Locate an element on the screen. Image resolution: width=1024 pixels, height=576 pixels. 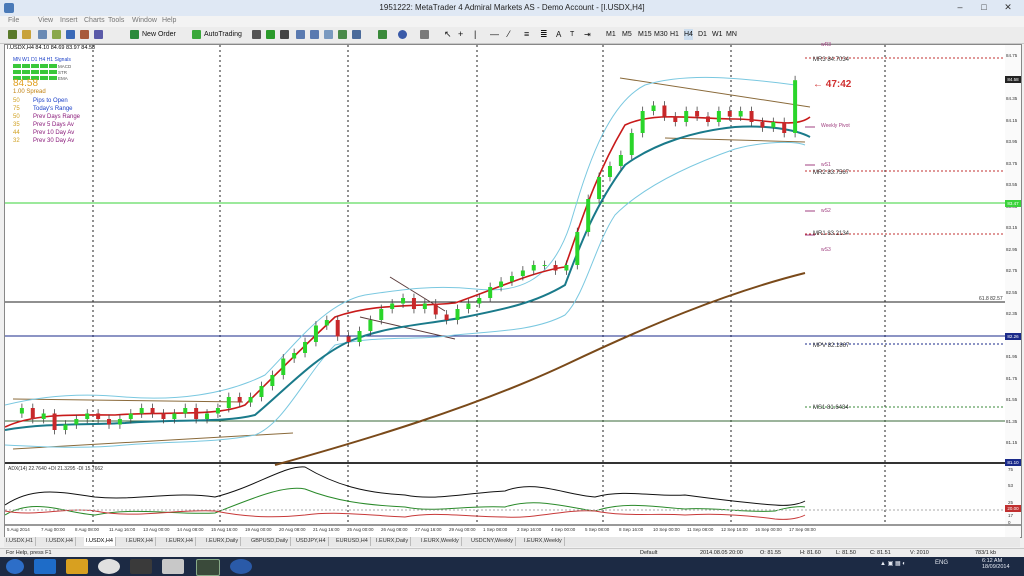
timeframe-mn: MN is located at coordinates (731, 34).